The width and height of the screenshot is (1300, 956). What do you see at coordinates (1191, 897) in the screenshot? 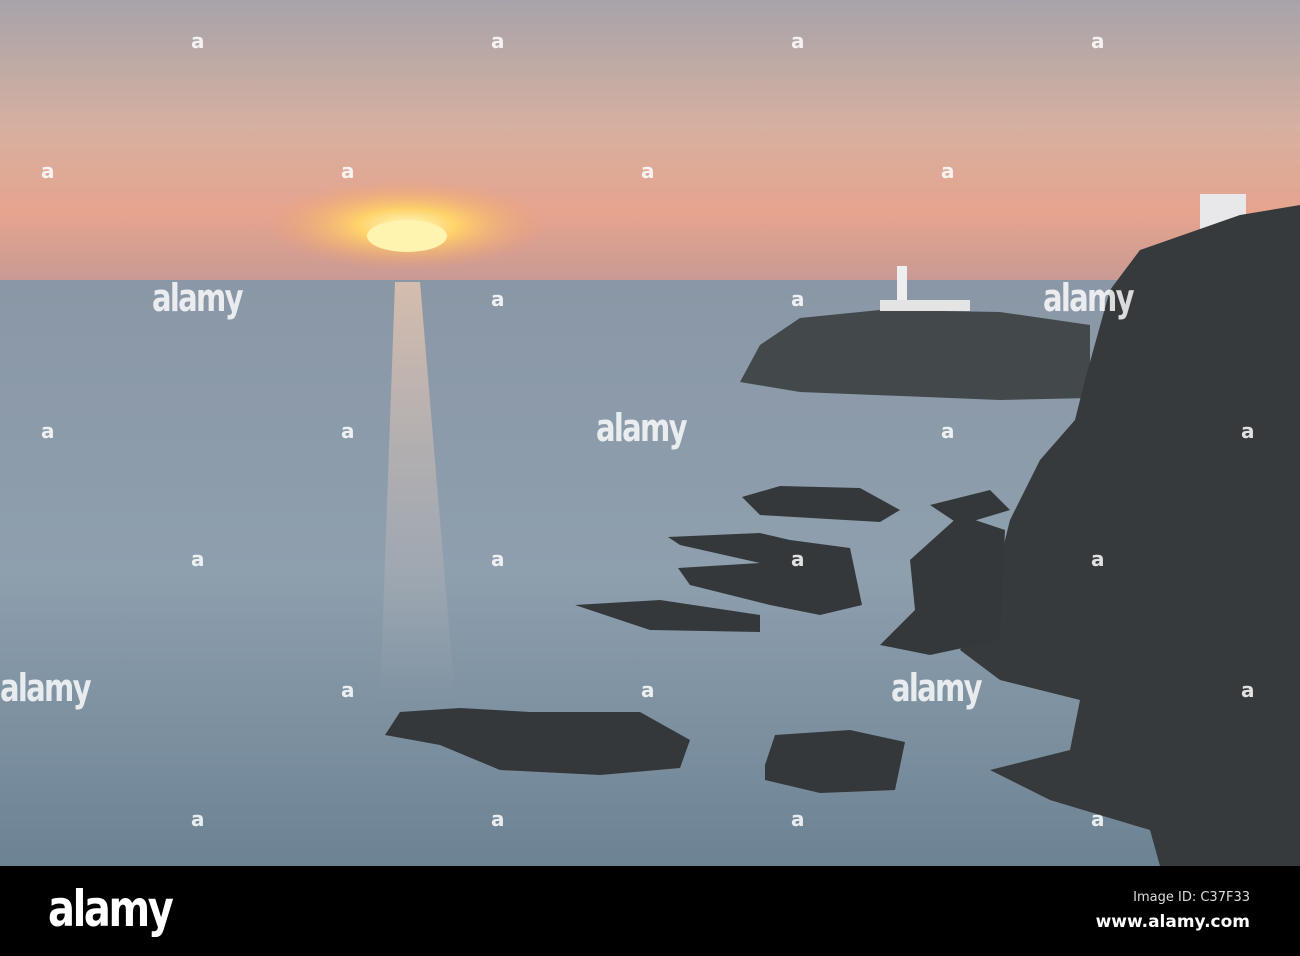
I see `image-id: Image ID: C37F33` at bounding box center [1191, 897].